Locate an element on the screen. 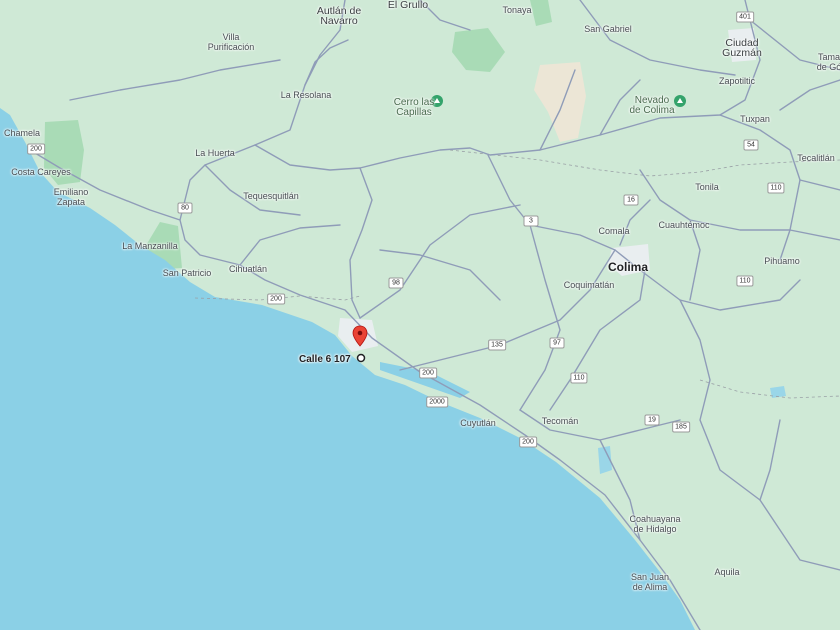 The width and height of the screenshot is (840, 630). place-label: Cuyutlán is located at coordinates (478, 423).